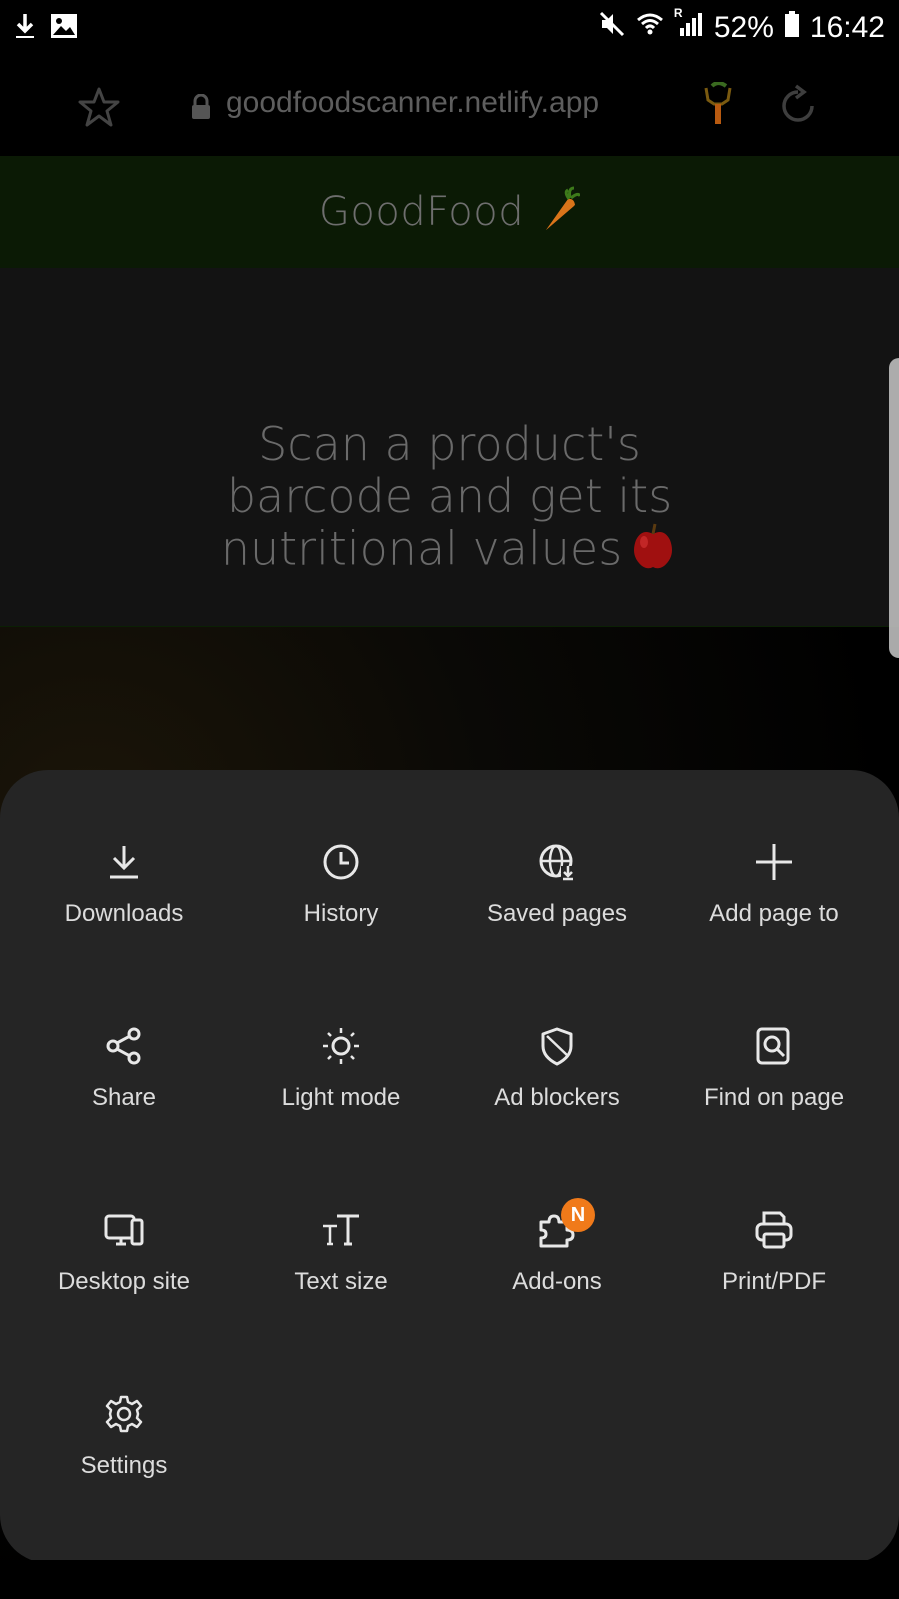 The height and width of the screenshot is (1599, 899). What do you see at coordinates (774, 862) in the screenshot?
I see `plus-icon` at bounding box center [774, 862].